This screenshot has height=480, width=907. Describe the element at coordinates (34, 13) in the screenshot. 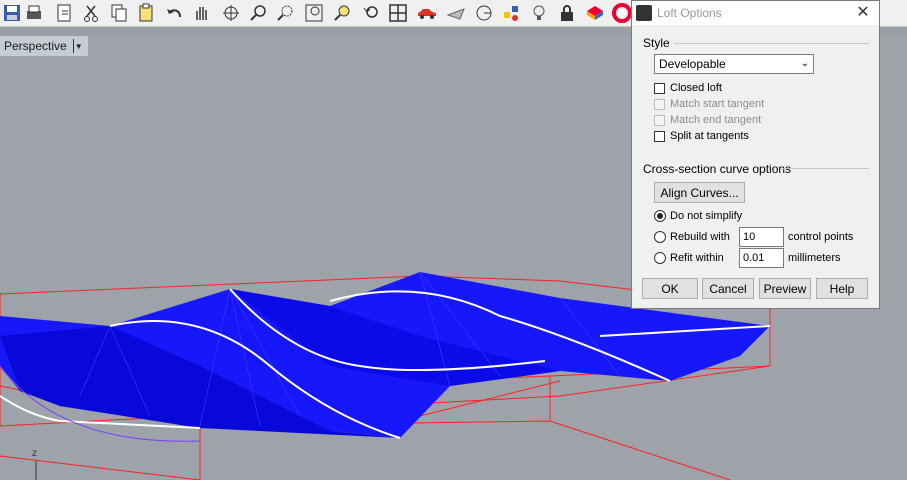

I see `print-icon` at that location.